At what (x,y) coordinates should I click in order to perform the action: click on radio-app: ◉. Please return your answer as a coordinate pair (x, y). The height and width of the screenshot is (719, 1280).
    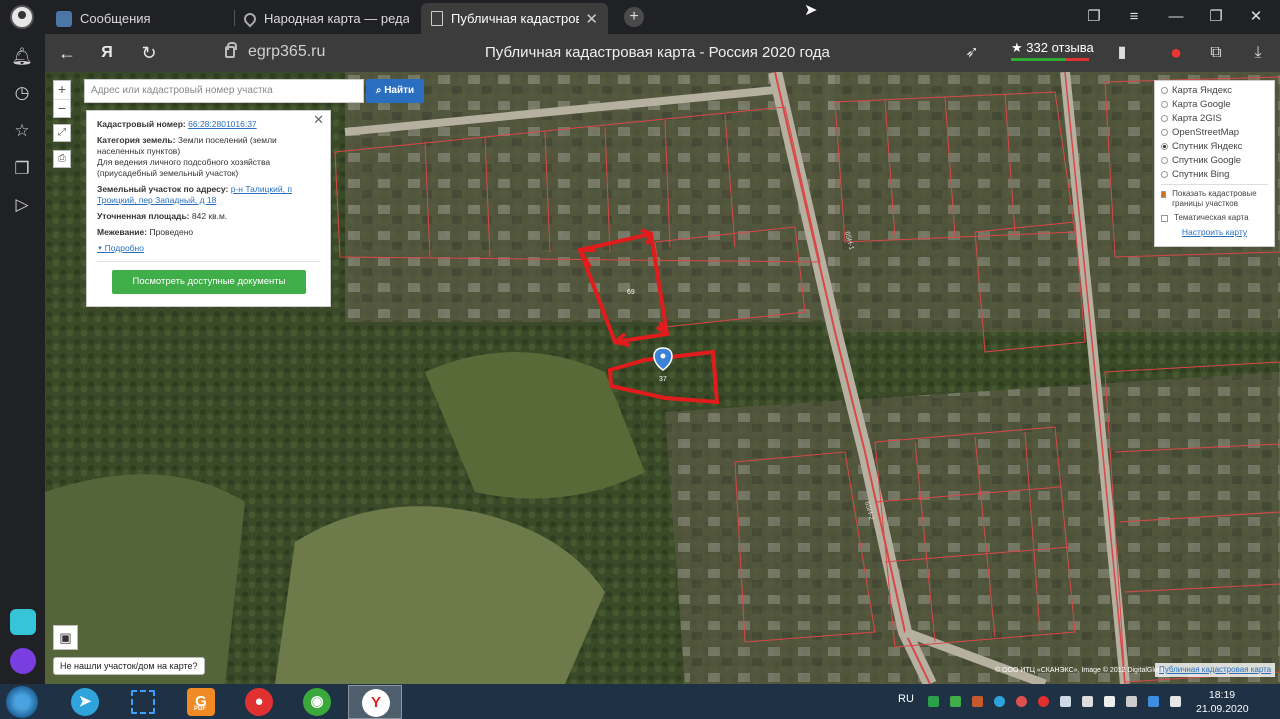
    Looking at the image, I should click on (317, 702).